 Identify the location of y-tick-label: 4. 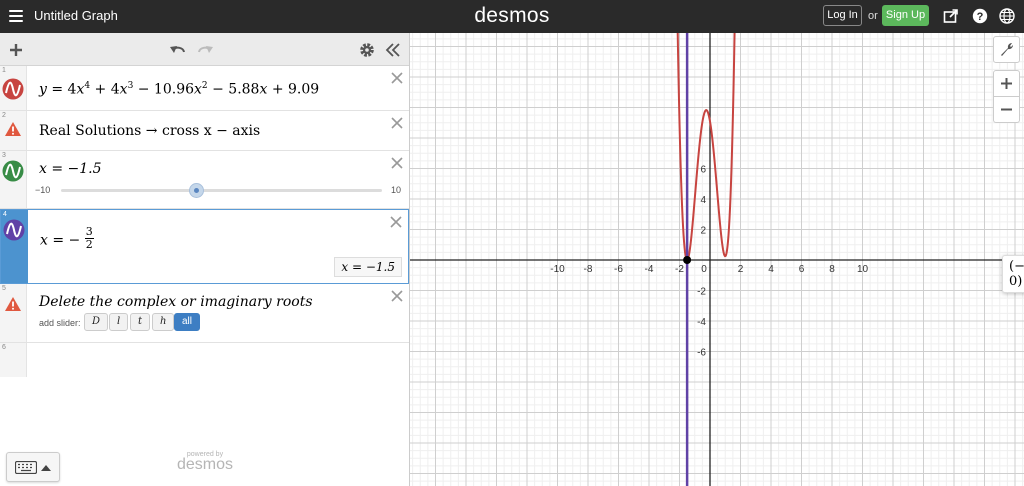
(703, 200).